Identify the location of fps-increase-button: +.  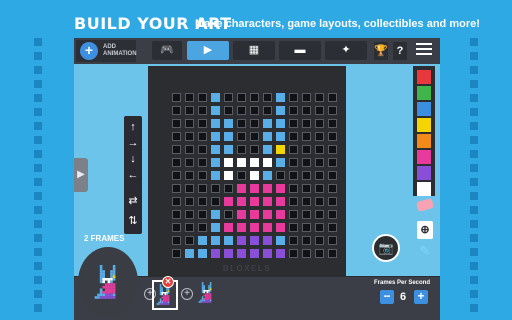
(421, 297).